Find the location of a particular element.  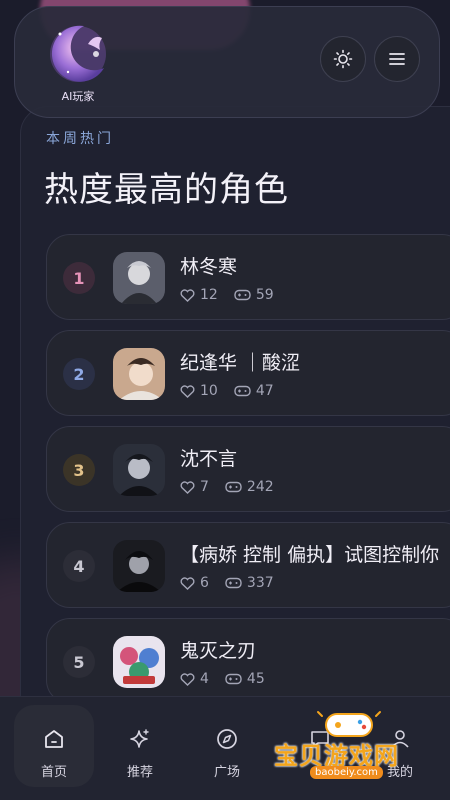

section-subtitle: 本周热门 is located at coordinates (80, 139).